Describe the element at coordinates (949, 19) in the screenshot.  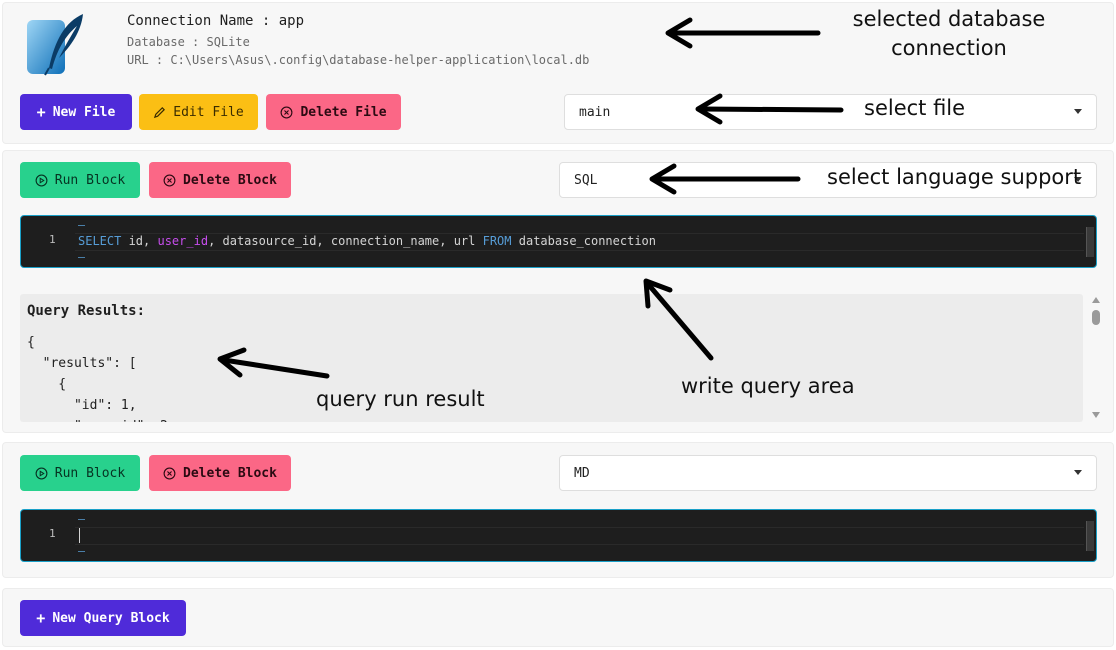
I see `annotation-connection-line1: selected database` at that location.